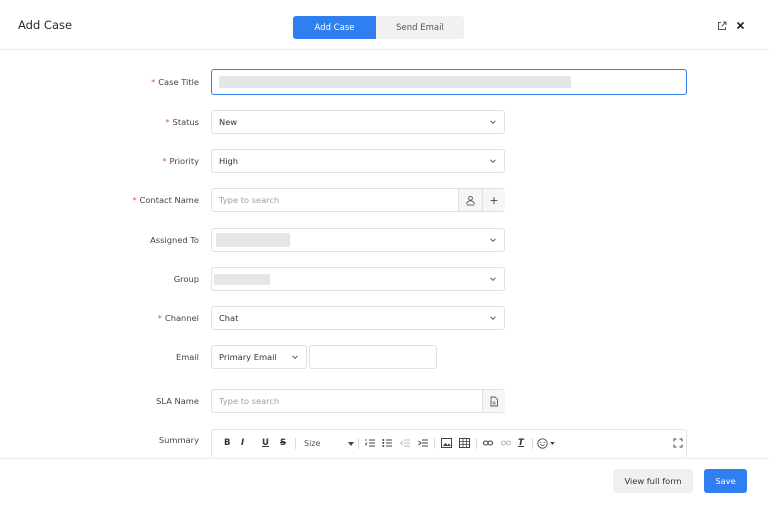 The width and height of the screenshot is (769, 506). Describe the element at coordinates (178, 318) in the screenshot. I see `channel-label: * Channel` at that location.